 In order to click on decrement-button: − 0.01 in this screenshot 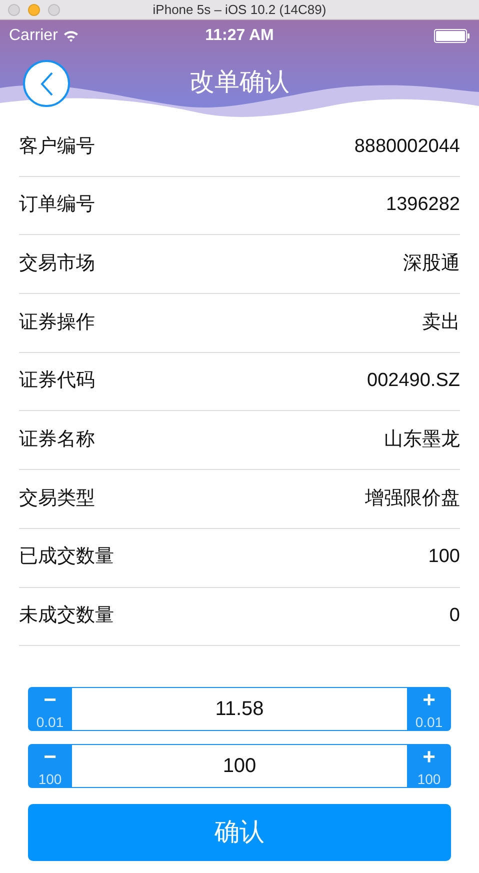, I will do `click(50, 709)`.